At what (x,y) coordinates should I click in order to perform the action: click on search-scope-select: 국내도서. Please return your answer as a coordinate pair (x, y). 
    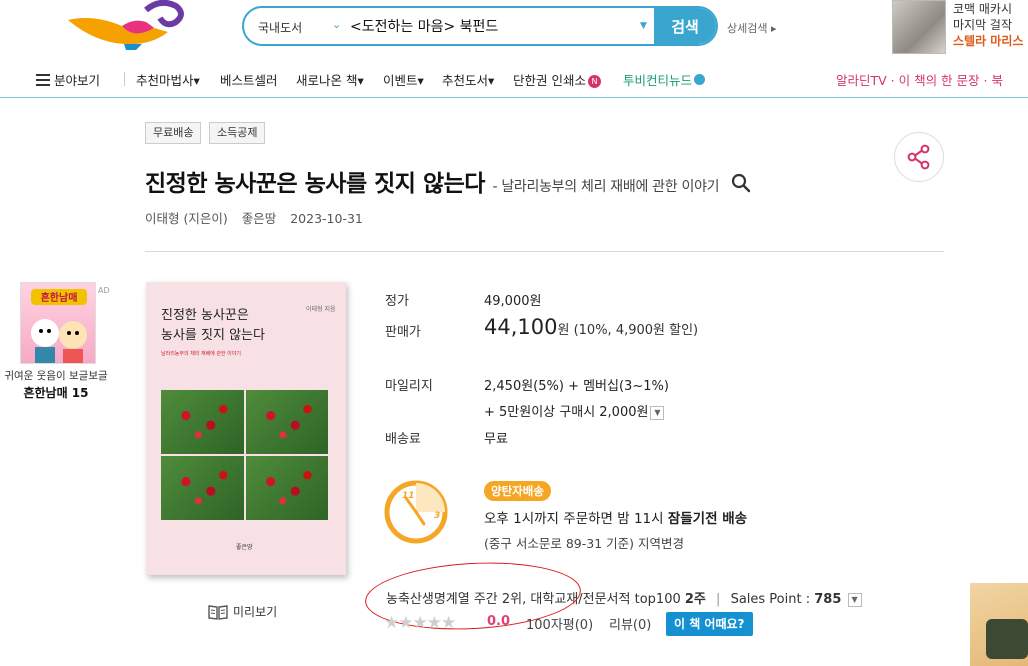
    Looking at the image, I should click on (280, 27).